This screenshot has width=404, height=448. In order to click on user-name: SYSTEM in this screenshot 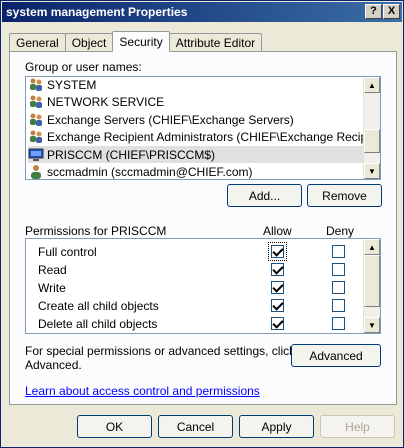, I will do `click(72, 84)`.